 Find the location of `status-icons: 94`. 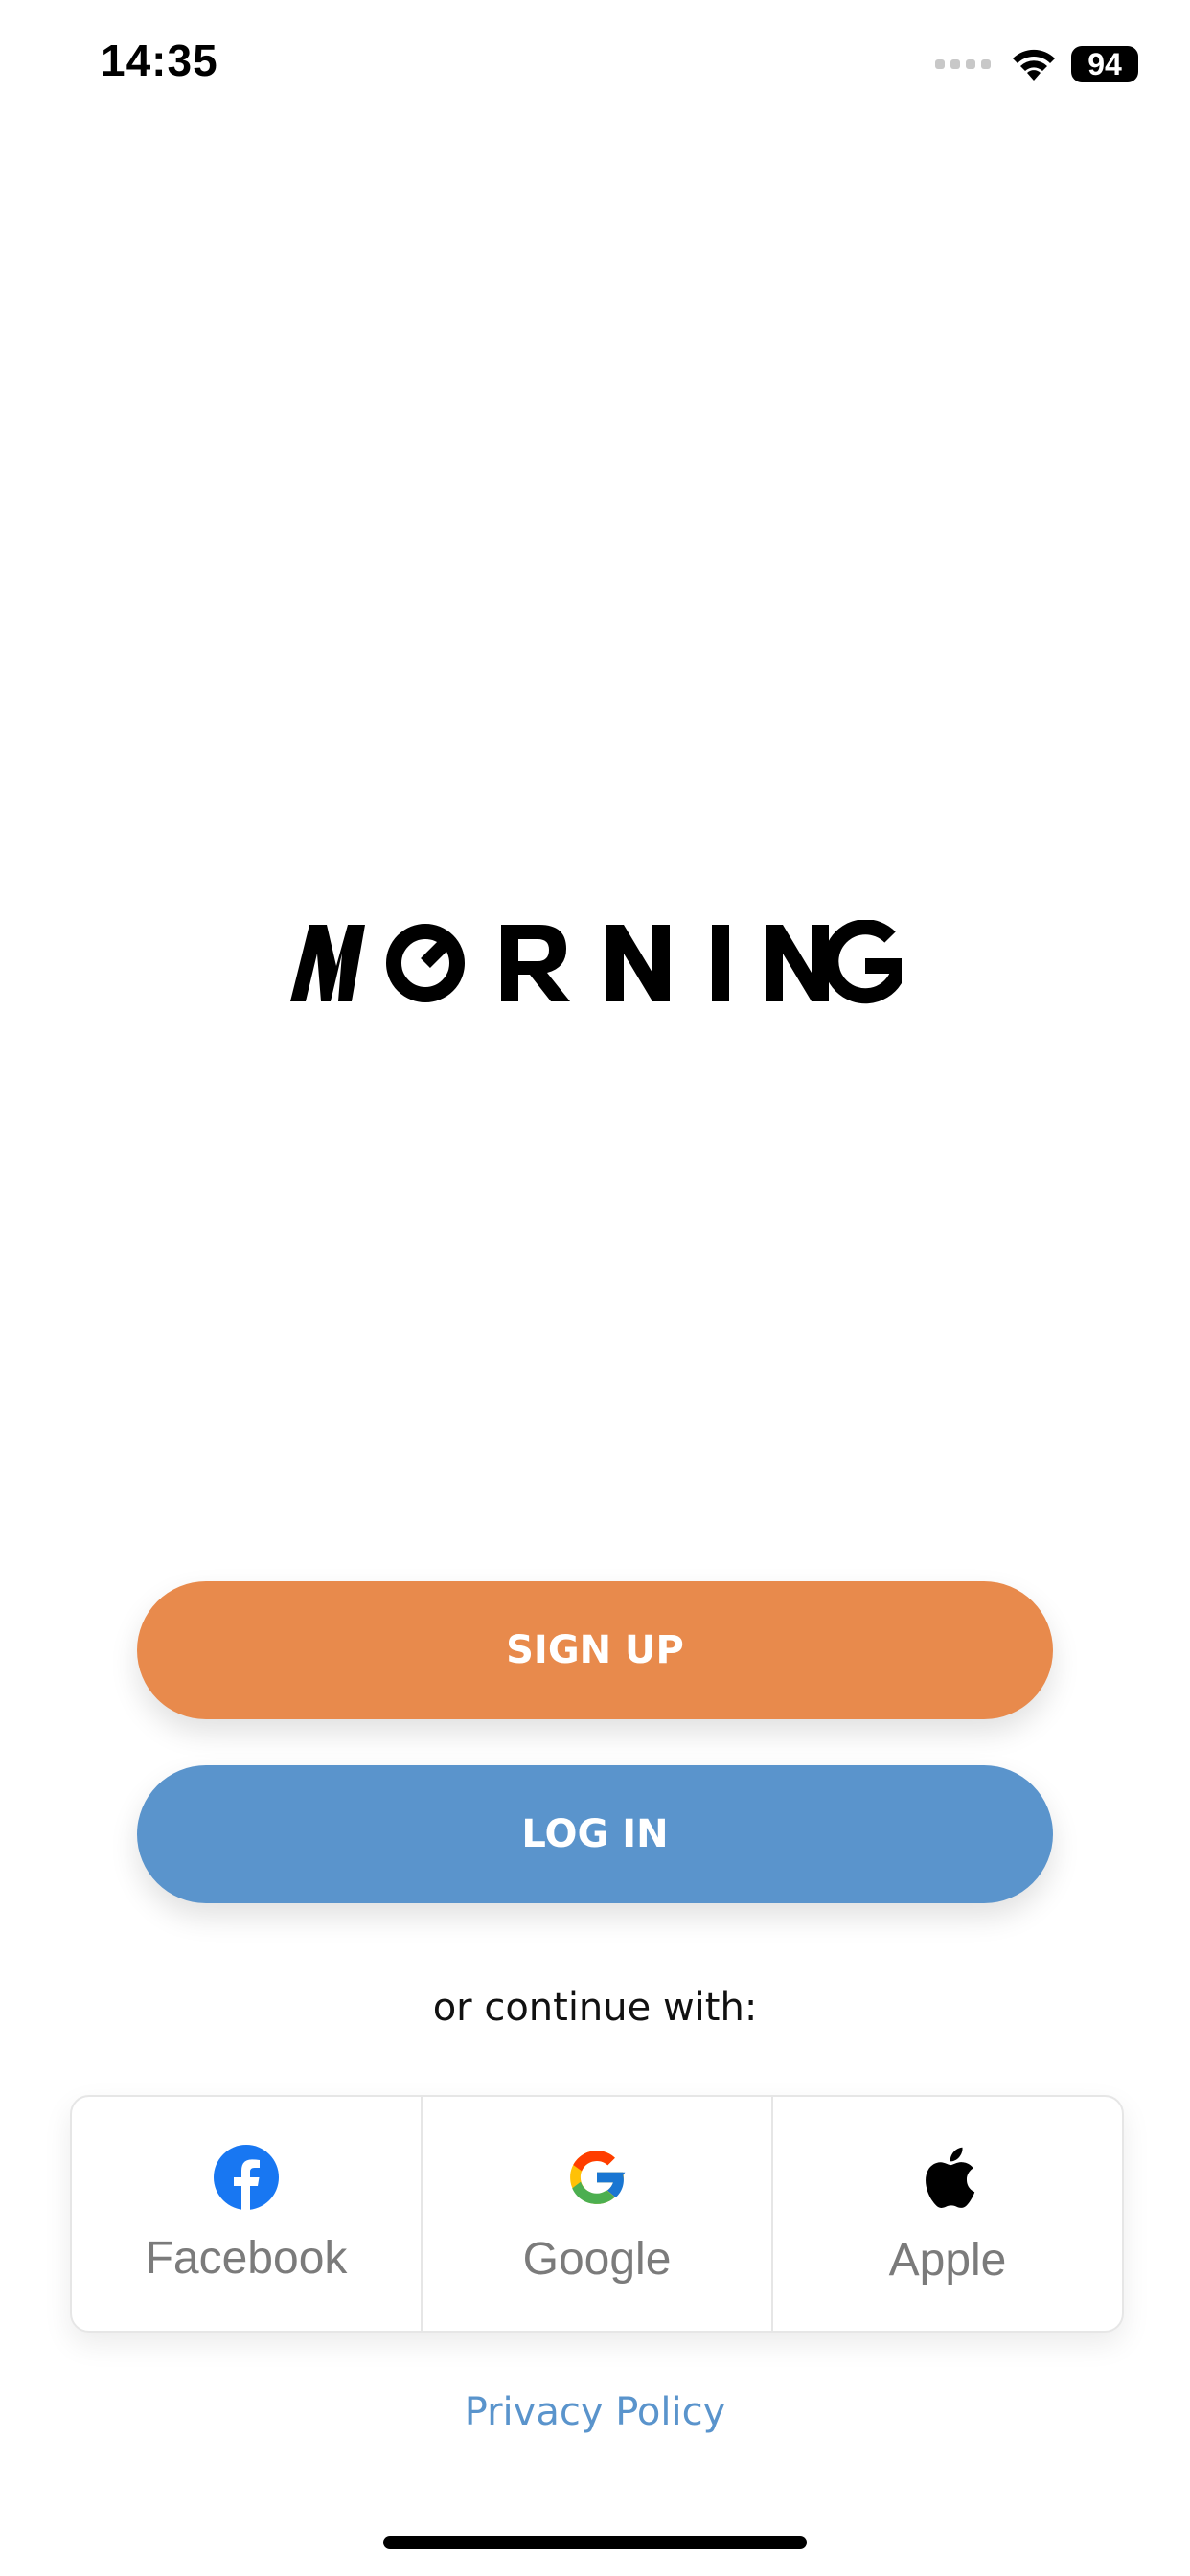

status-icons: 94 is located at coordinates (1037, 64).